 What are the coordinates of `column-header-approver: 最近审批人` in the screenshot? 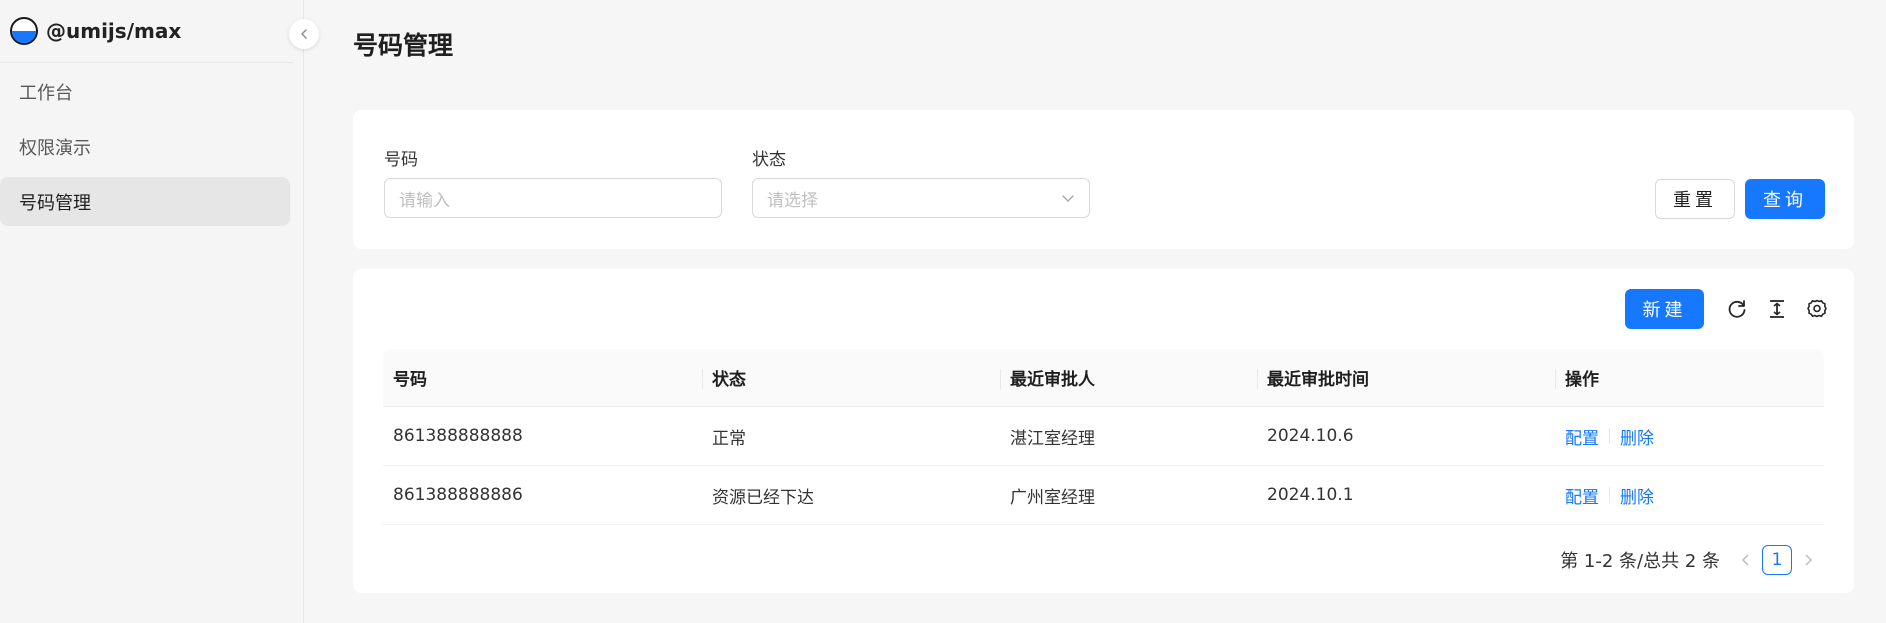 It's located at (1052, 380).